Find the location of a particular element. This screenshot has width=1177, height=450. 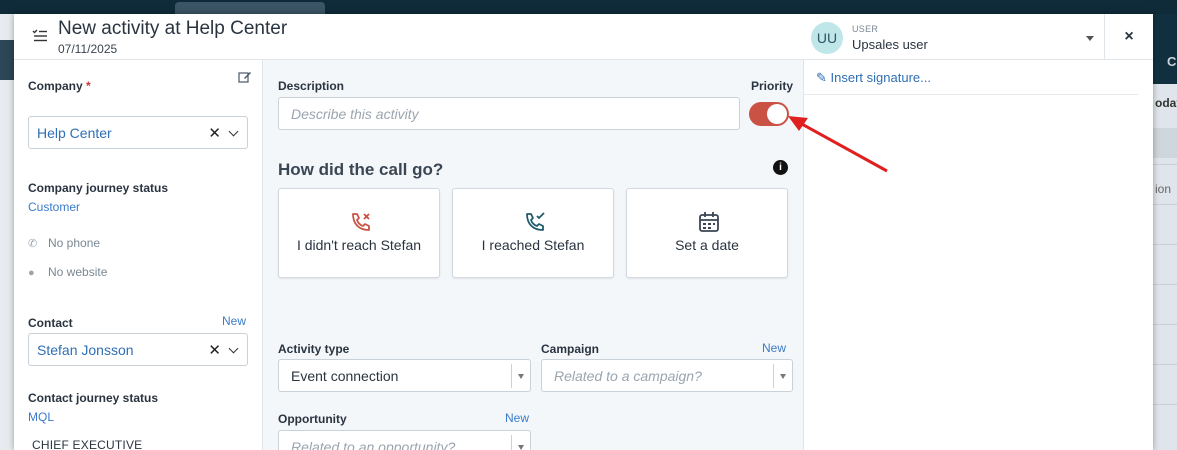

background-left-edge is located at coordinates (7, 232).